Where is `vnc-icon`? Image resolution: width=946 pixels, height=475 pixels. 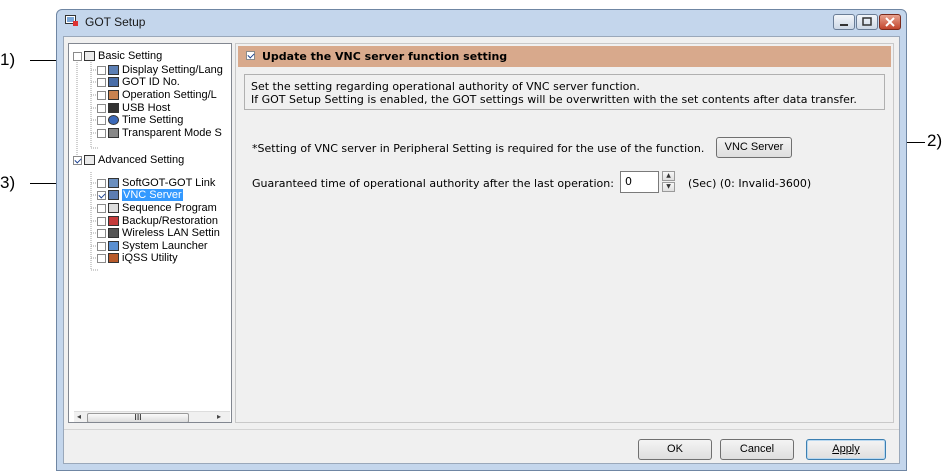 vnc-icon is located at coordinates (113, 195).